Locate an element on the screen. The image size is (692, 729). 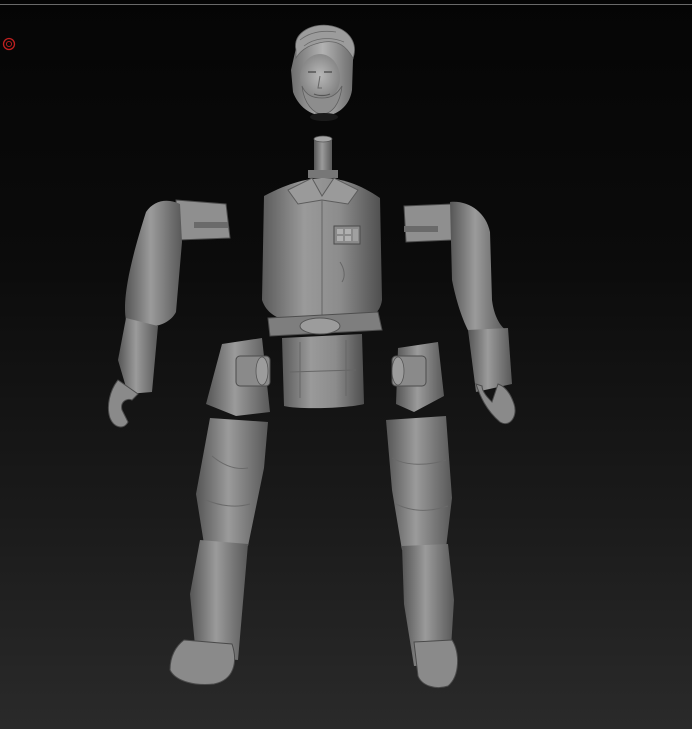
right-leg is located at coordinates (422, 515).